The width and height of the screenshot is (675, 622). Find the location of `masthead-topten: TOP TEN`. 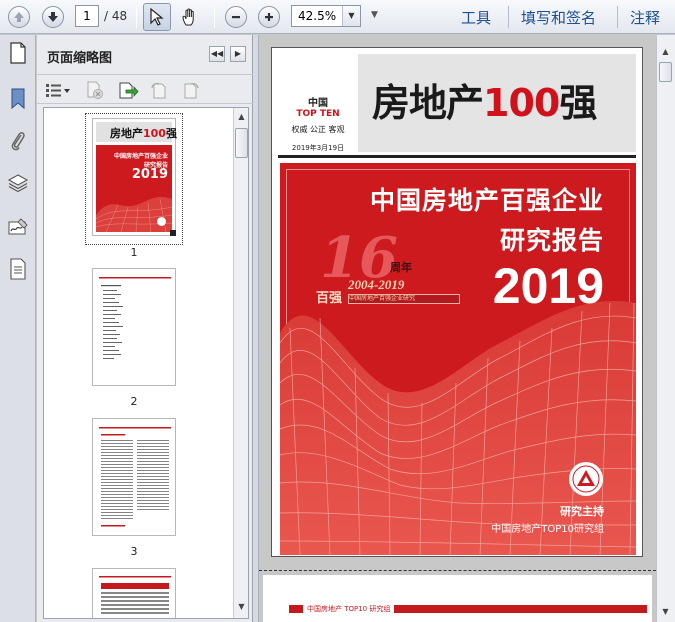

masthead-topten: TOP TEN is located at coordinates (318, 114).